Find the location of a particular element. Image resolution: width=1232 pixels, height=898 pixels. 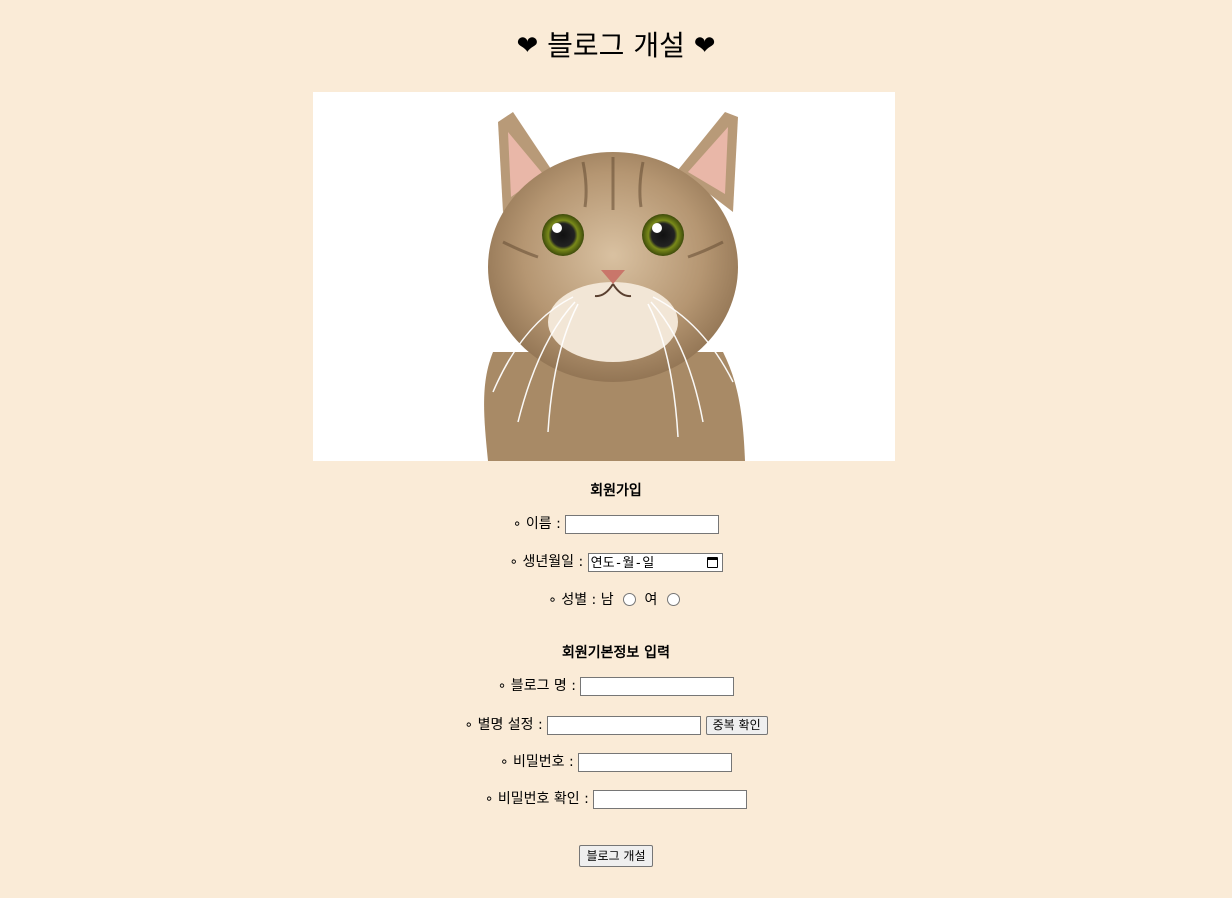

signup-heading: 회원가입 is located at coordinates (616, 491).